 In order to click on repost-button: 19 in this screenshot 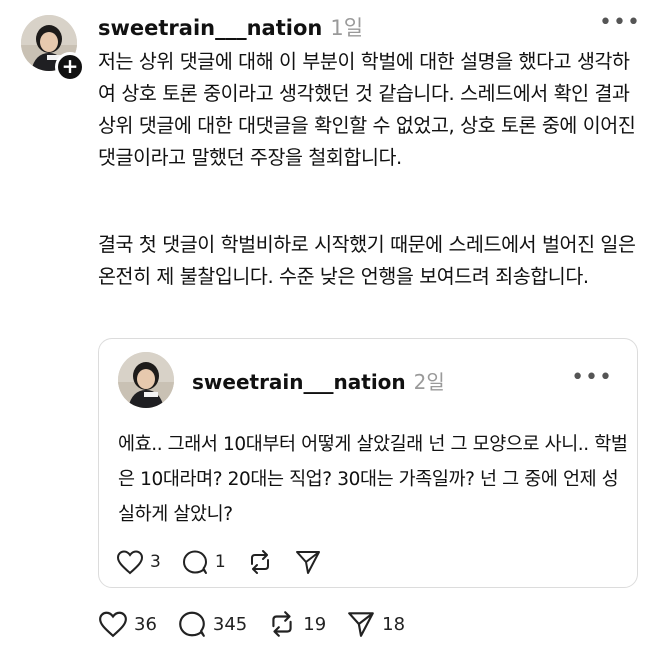, I will do `click(296, 624)`.